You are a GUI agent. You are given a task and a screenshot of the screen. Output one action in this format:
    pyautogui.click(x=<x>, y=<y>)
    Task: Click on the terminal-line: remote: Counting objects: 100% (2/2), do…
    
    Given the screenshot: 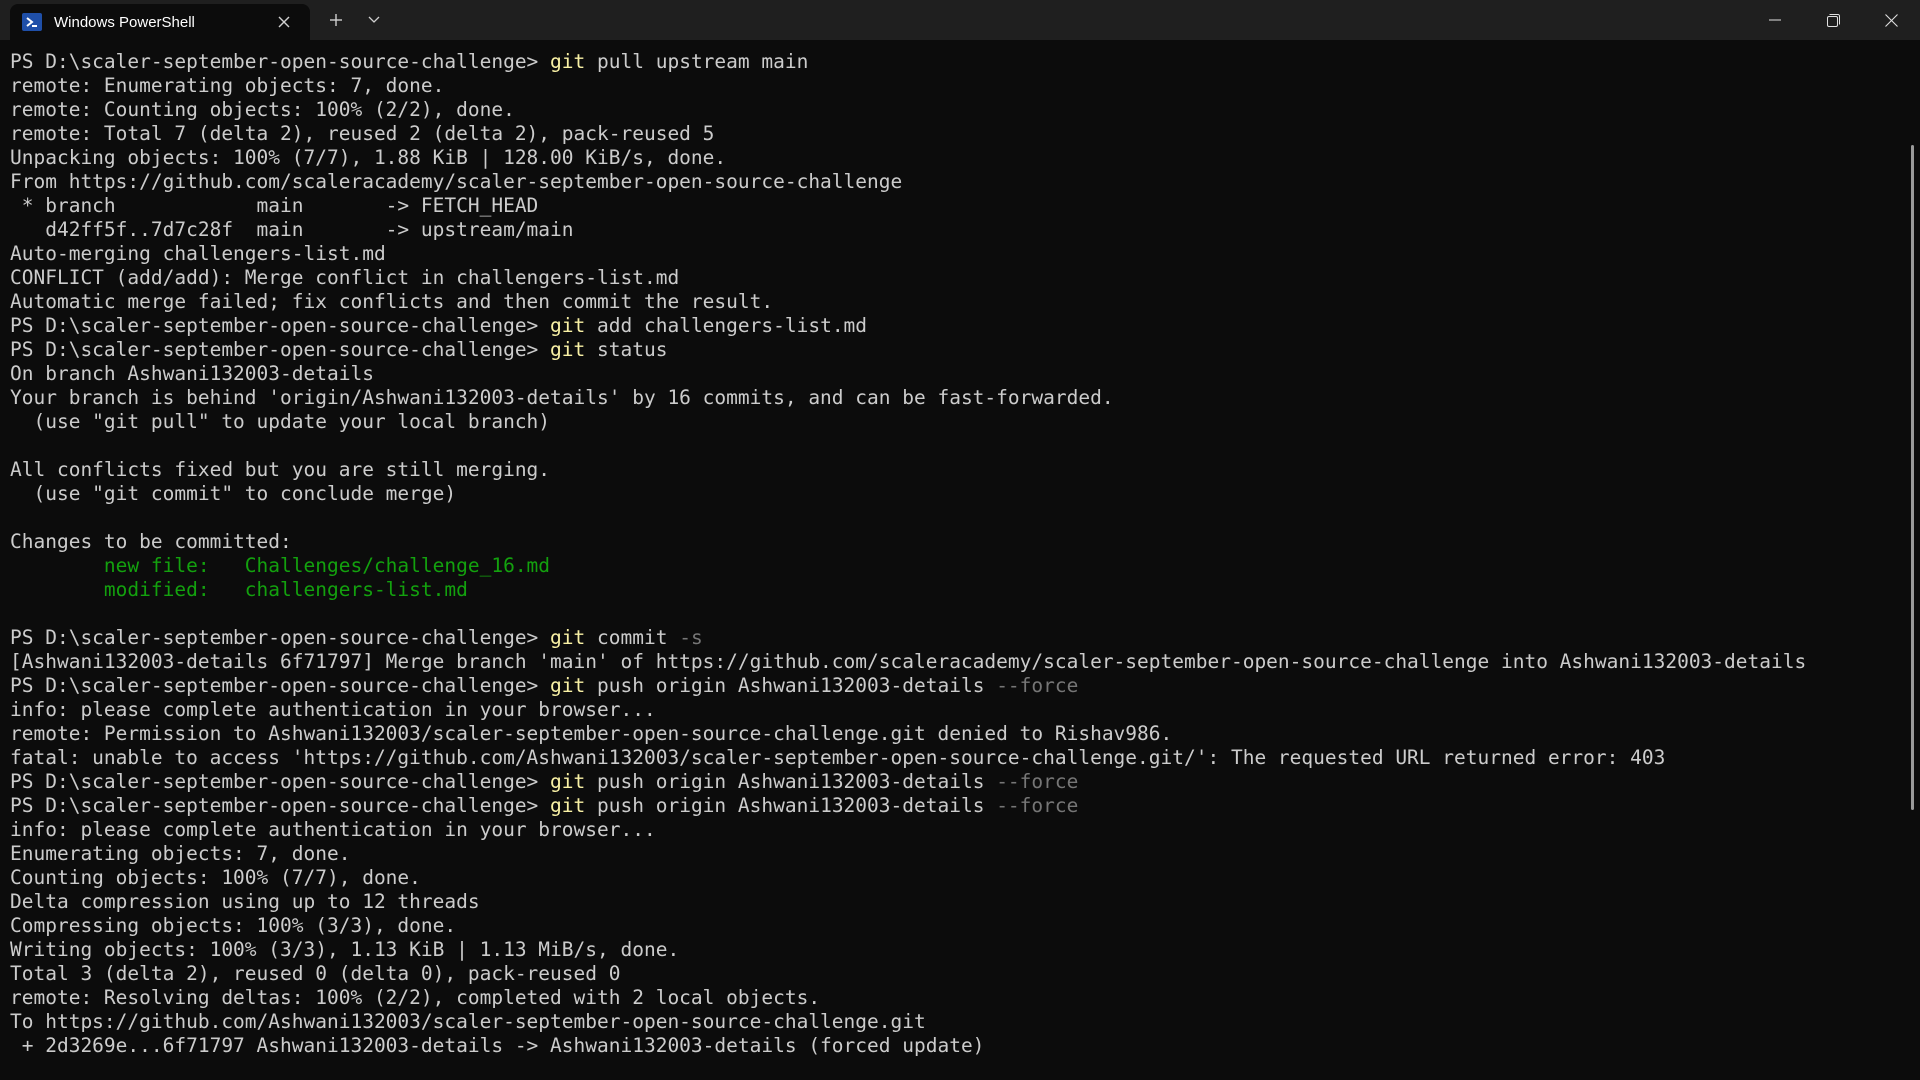 What is the action you would take?
    pyautogui.click(x=958, y=110)
    